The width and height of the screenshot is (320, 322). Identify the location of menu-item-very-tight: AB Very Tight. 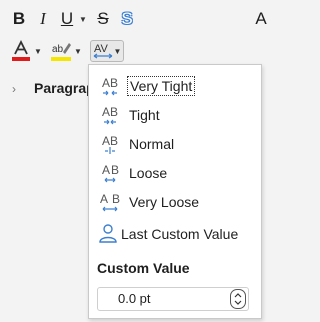
(175, 86).